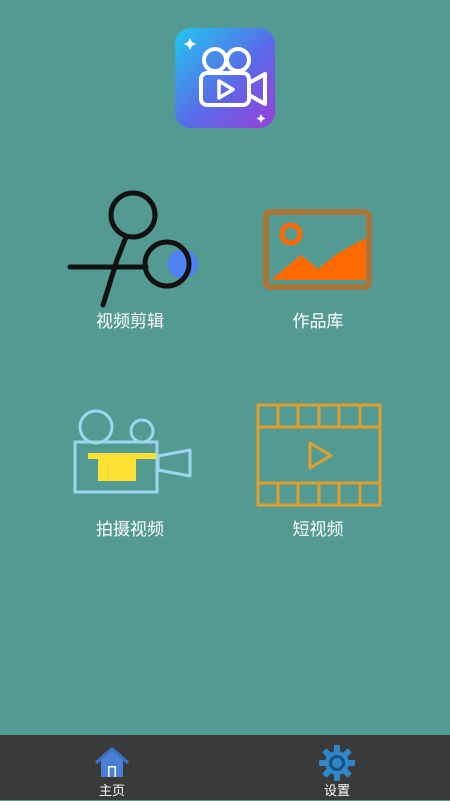 The image size is (450, 801). Describe the element at coordinates (132, 249) in the screenshot. I see `scissors-icon` at that location.